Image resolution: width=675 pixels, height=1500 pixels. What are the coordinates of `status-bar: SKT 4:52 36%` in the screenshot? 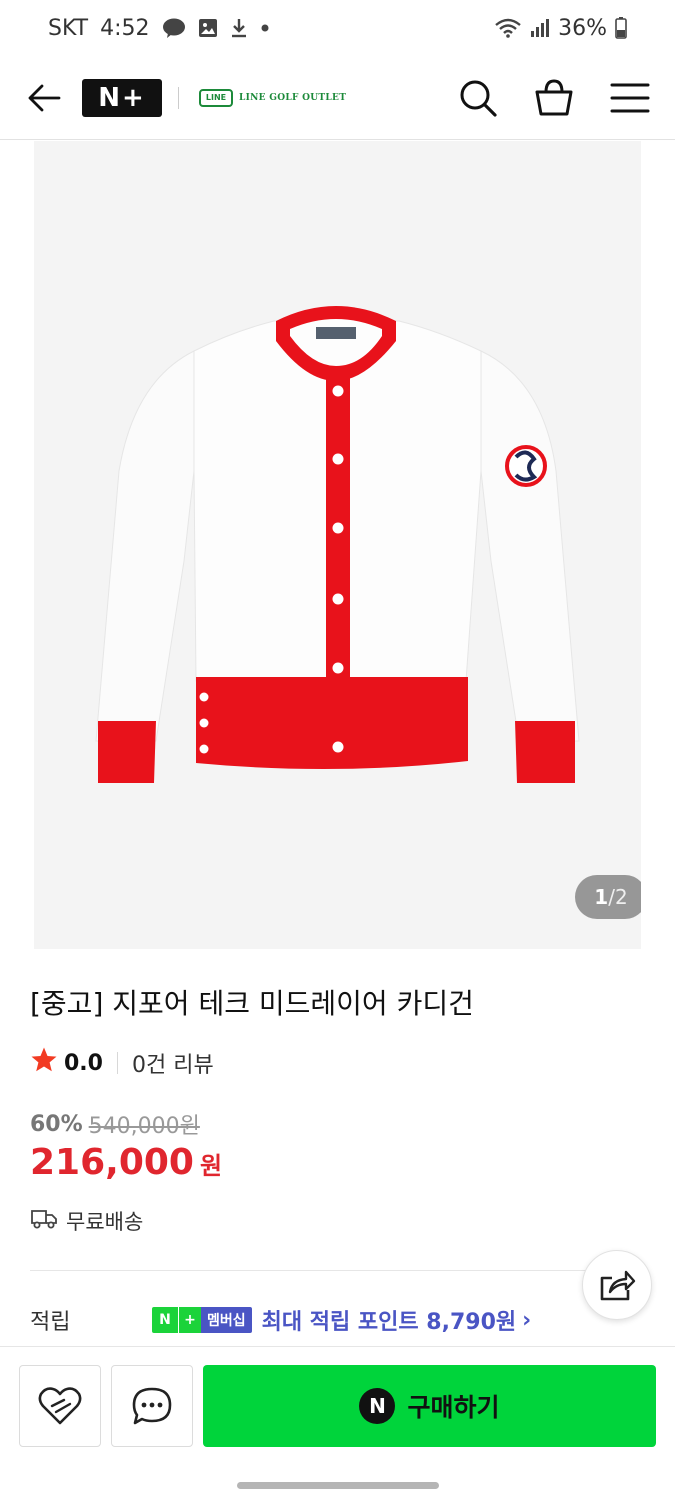 It's located at (337, 28).